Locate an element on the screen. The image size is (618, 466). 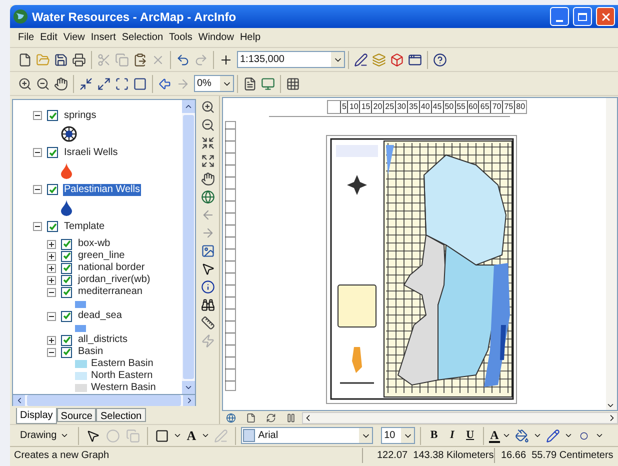
layer-name: jordan_river(wb) is located at coordinates (114, 280).